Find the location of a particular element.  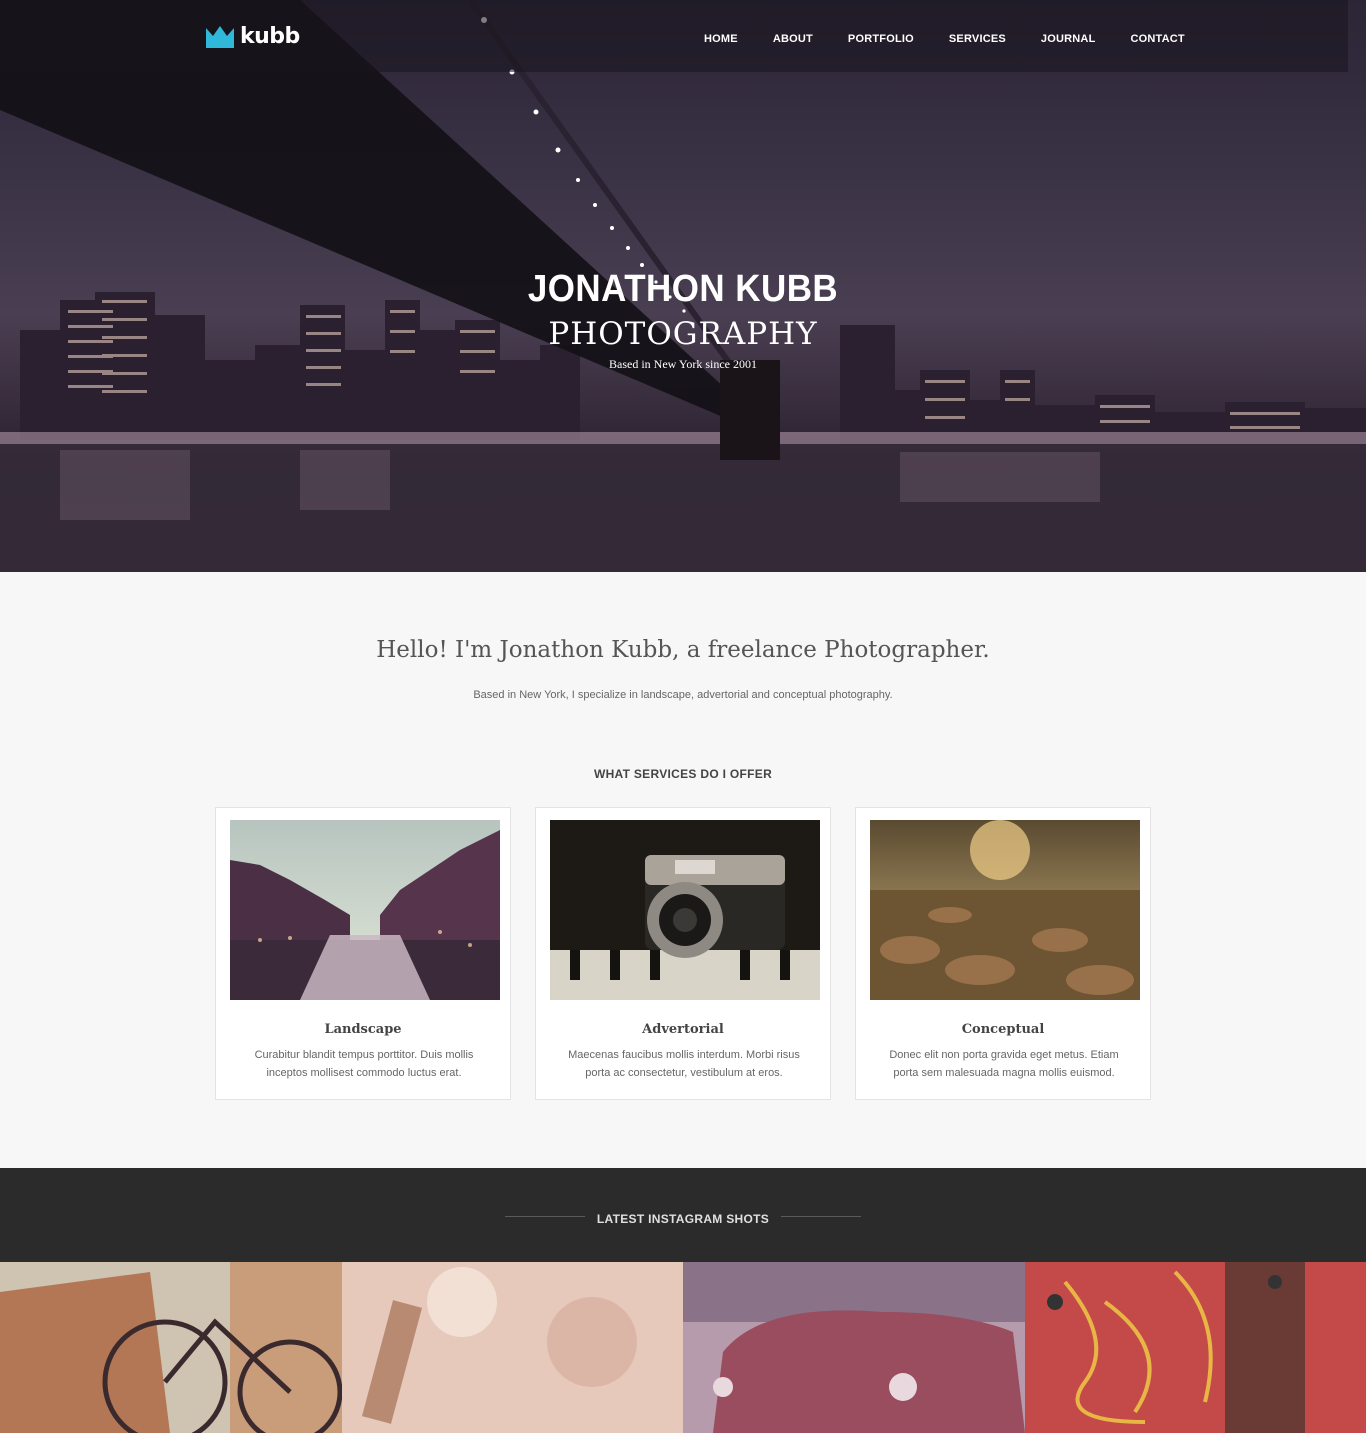

brand-logo: kubb is located at coordinates (253, 36).